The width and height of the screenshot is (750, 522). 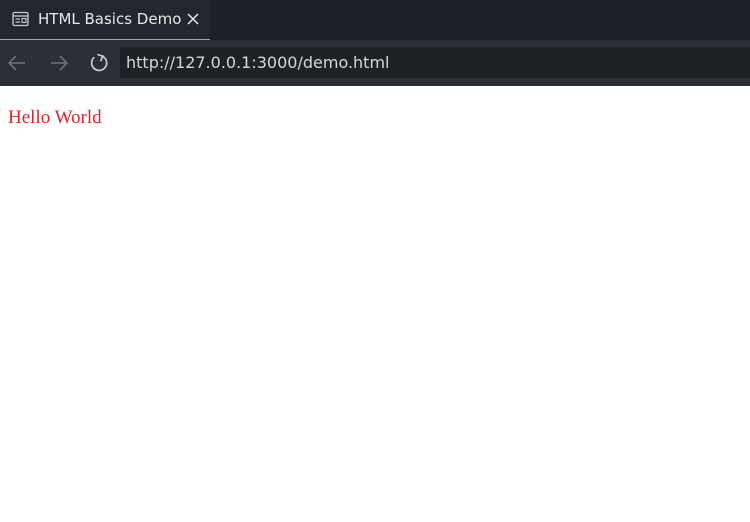 What do you see at coordinates (59, 63) in the screenshot?
I see `arrow-right-icon` at bounding box center [59, 63].